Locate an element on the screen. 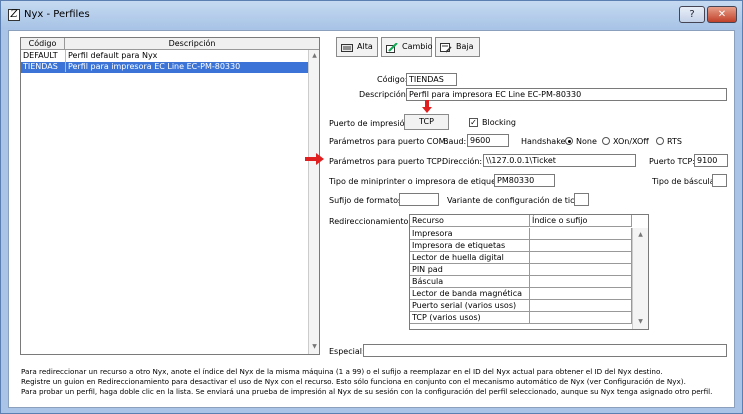 The width and height of the screenshot is (743, 414). tcp-params-label: Parámetros para puerto TCP: is located at coordinates (387, 161).